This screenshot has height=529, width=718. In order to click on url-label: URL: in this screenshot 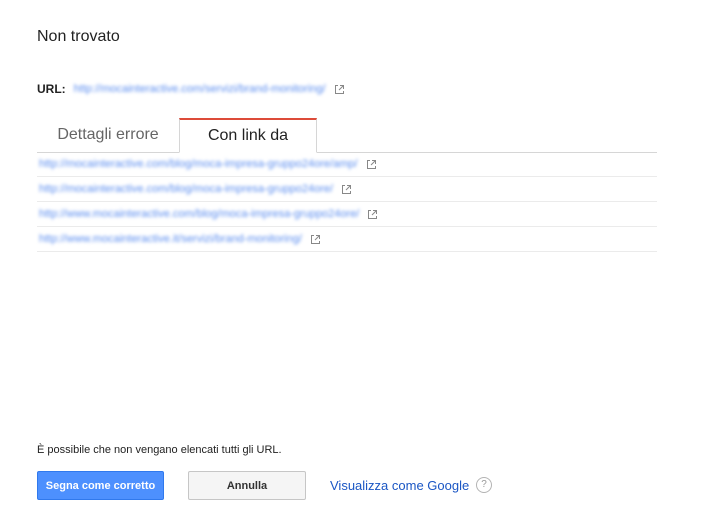, I will do `click(51, 89)`.